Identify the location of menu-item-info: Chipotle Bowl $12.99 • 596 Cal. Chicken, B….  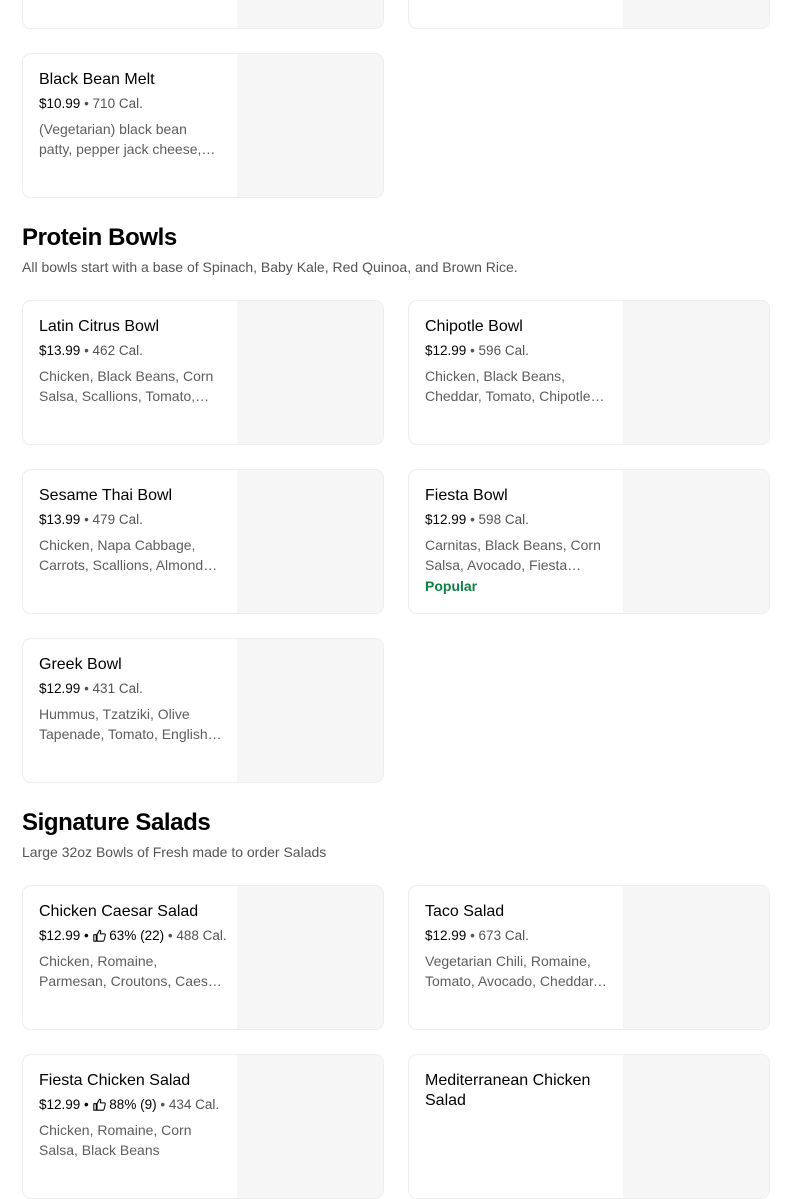
(517, 361).